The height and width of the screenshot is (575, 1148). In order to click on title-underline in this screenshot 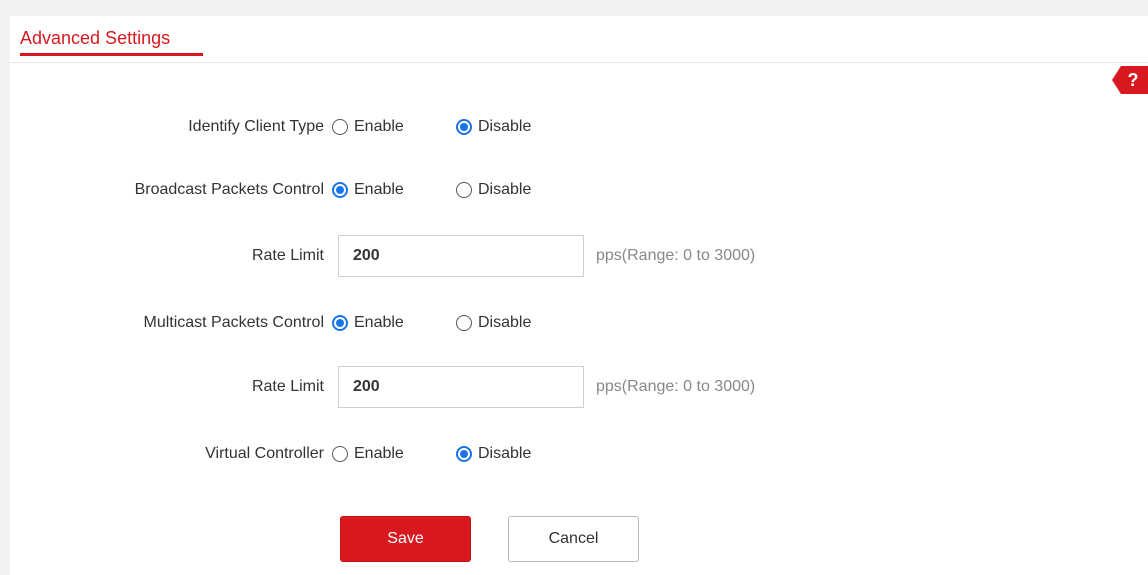, I will do `click(111, 54)`.